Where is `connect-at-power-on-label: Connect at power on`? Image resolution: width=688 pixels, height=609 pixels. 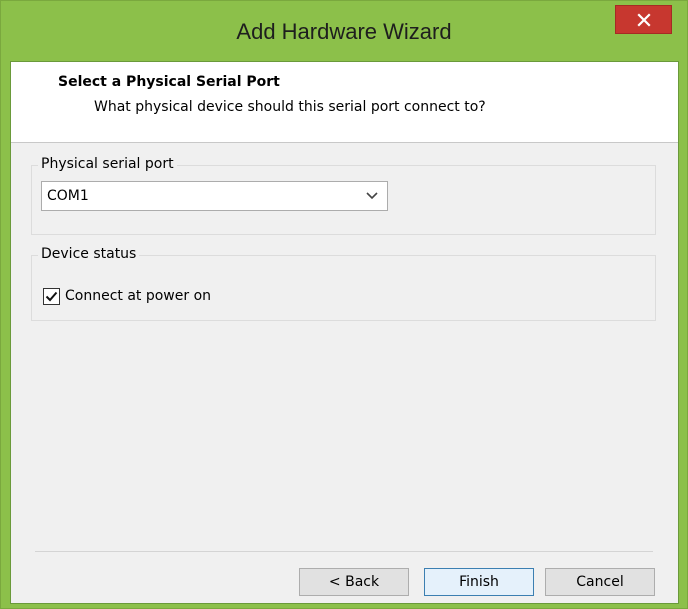 connect-at-power-on-label: Connect at power on is located at coordinates (138, 296).